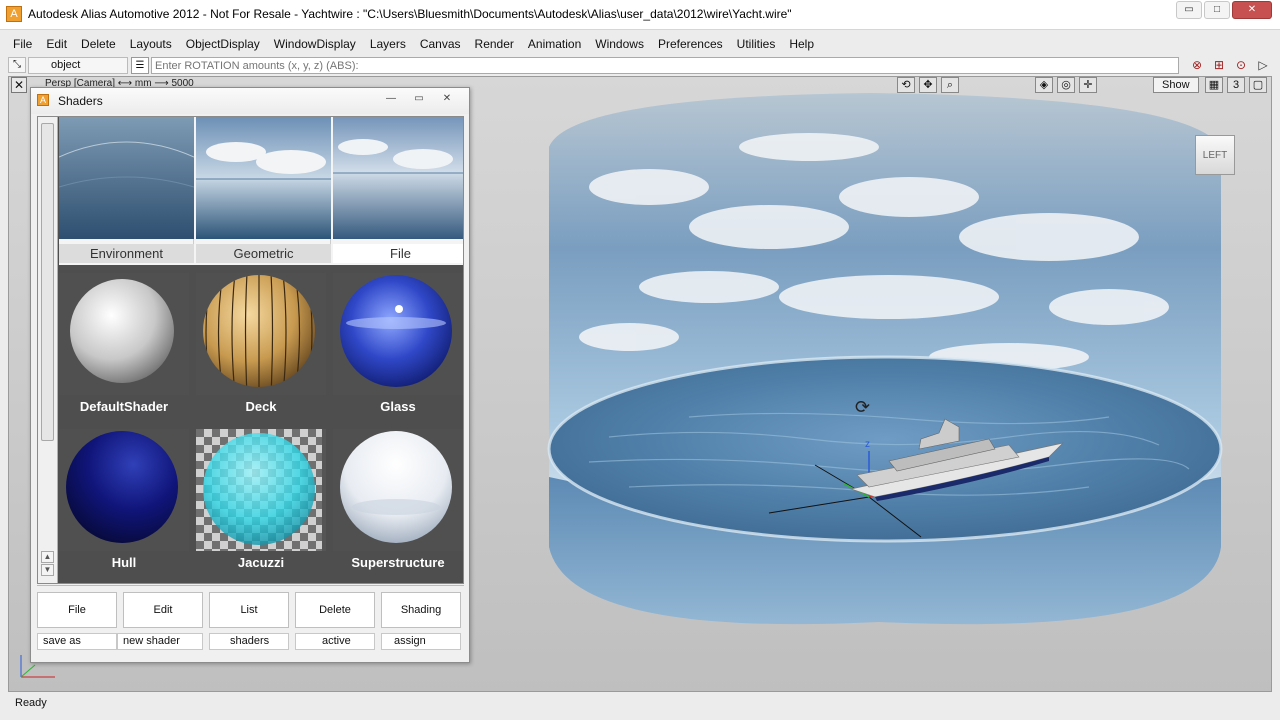 This screenshot has width=1280, height=720. I want to click on superstructure-swatch, so click(398, 490).